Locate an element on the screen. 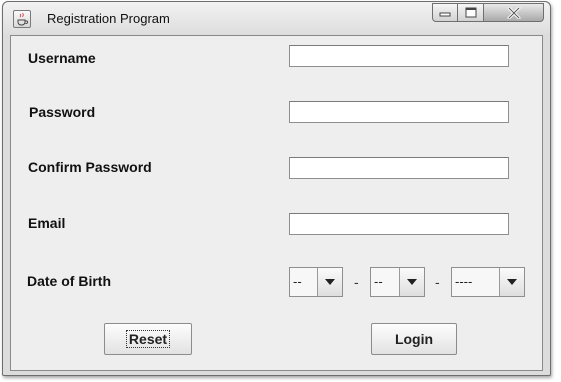 This screenshot has height=382, width=561. minimize-button is located at coordinates (445, 12).